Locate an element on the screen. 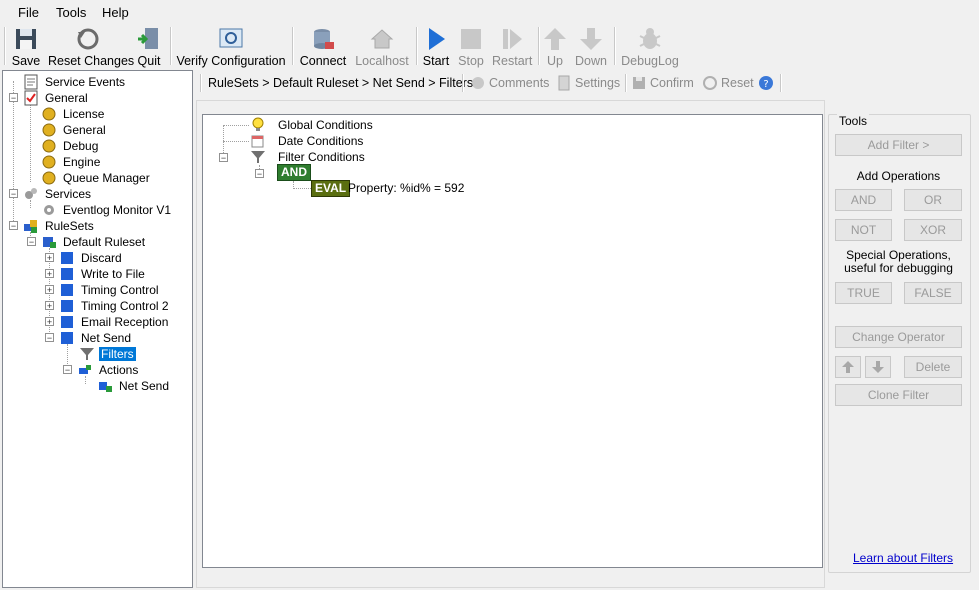 Image resolution: width=979 pixels, height=590 pixels. global-conditions-node: Global Conditions is located at coordinates (325, 125).